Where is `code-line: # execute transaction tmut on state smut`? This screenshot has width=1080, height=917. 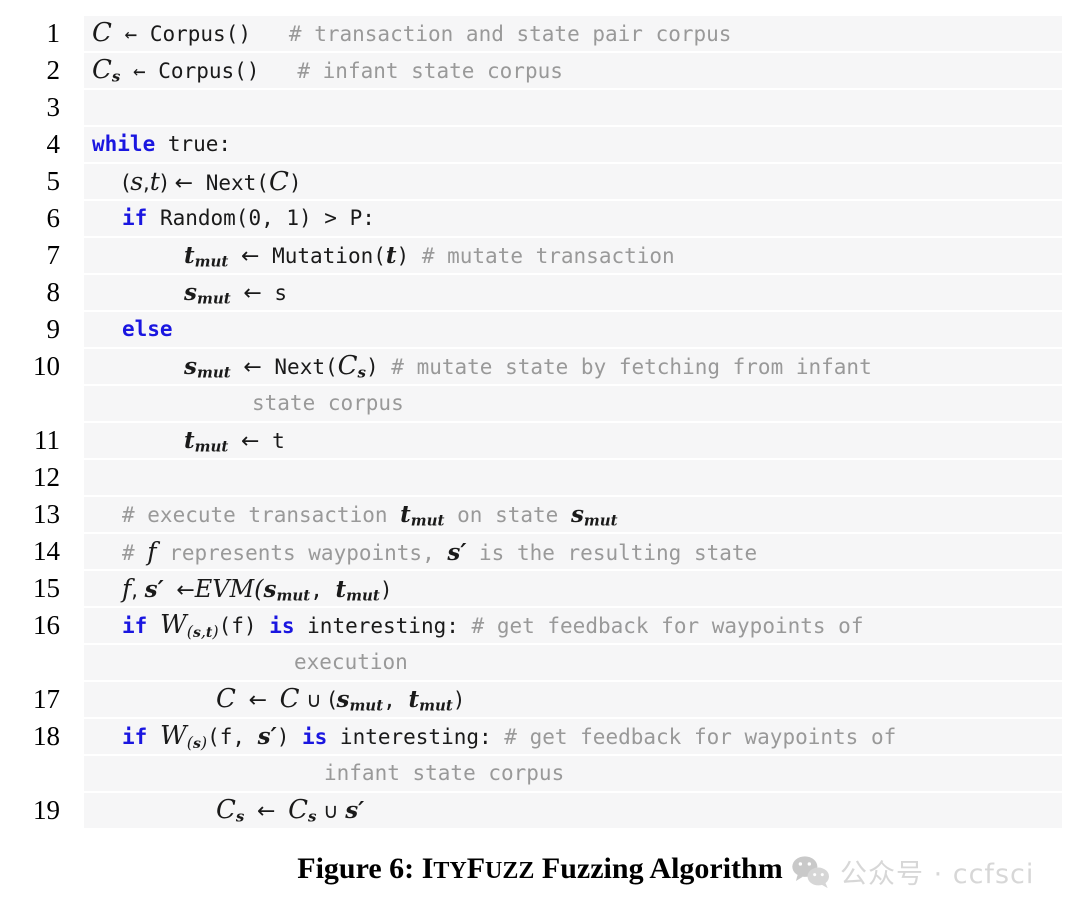 code-line: # execute transaction tmut on state smut is located at coordinates (573, 514).